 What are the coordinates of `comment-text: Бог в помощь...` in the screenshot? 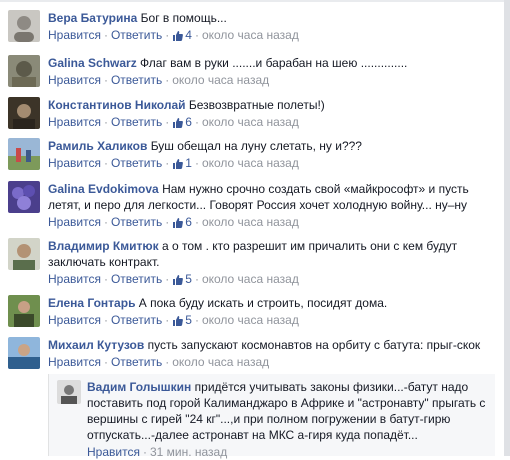 It's located at (183, 18).